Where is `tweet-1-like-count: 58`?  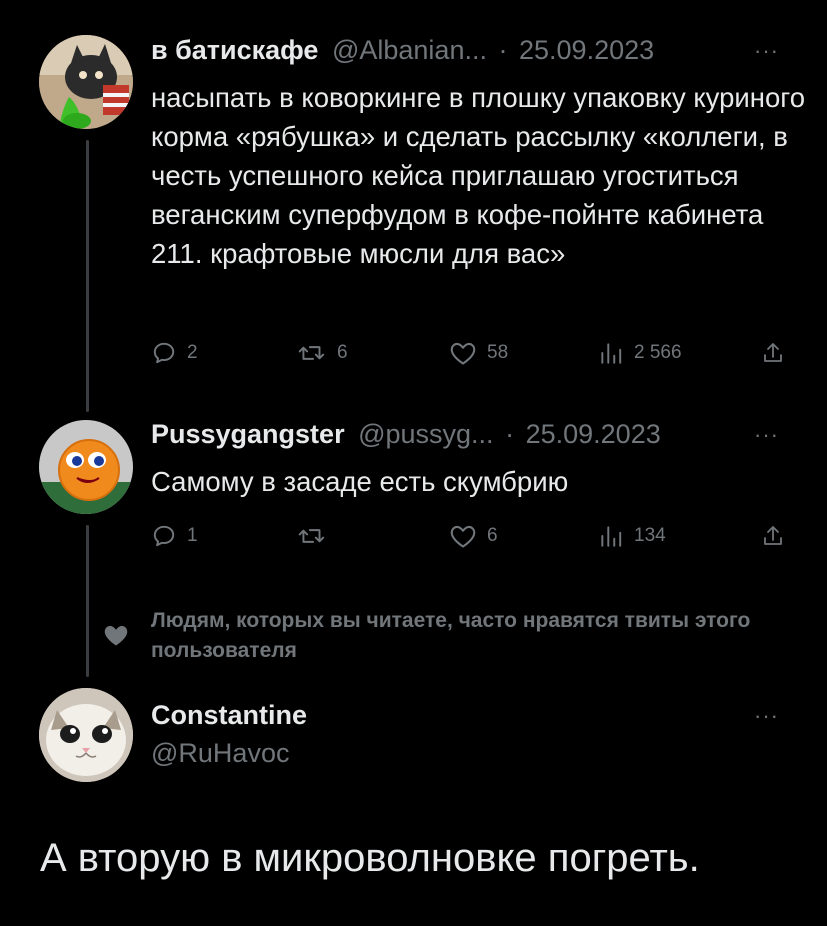
tweet-1-like-count: 58 is located at coordinates (498, 352).